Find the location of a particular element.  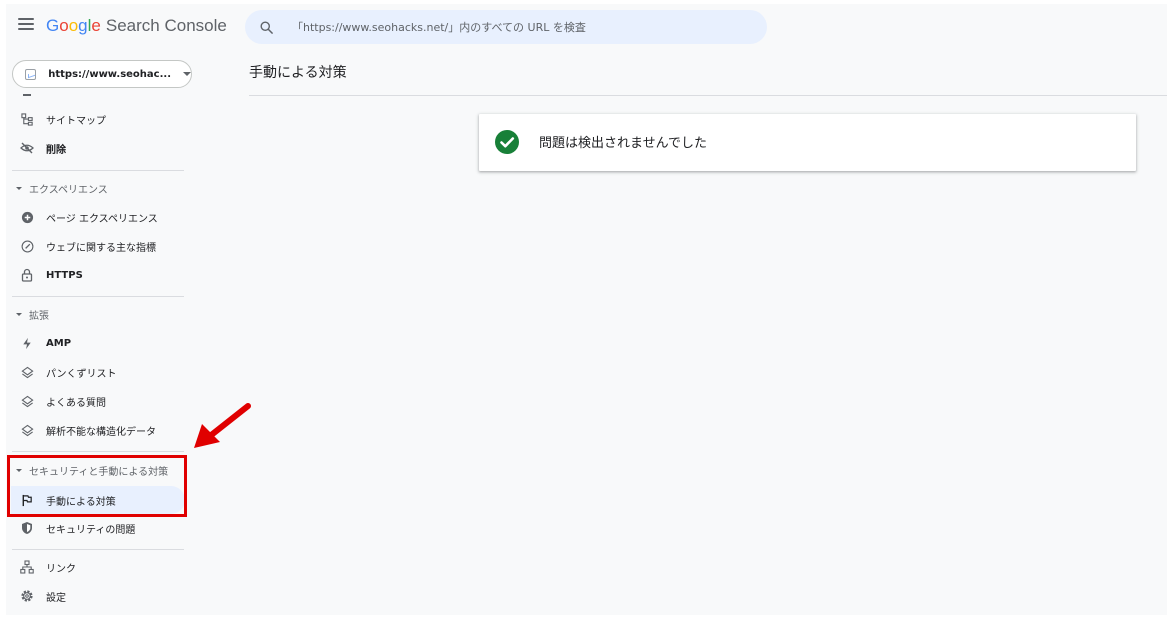

sidebar-item-page-experience: ページ エクスペリエンス is located at coordinates (95, 217).